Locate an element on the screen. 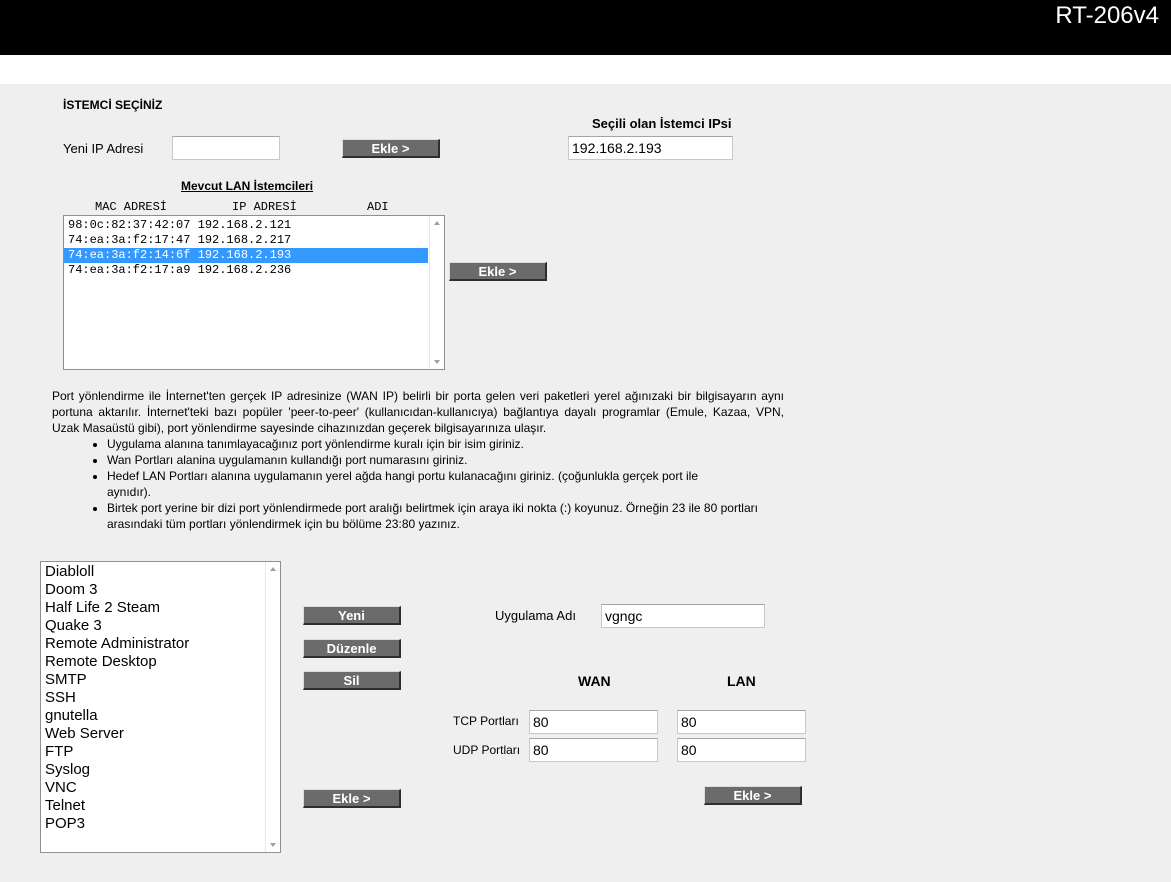 This screenshot has width=1171, height=882. application-item: POP3 is located at coordinates (161, 824).